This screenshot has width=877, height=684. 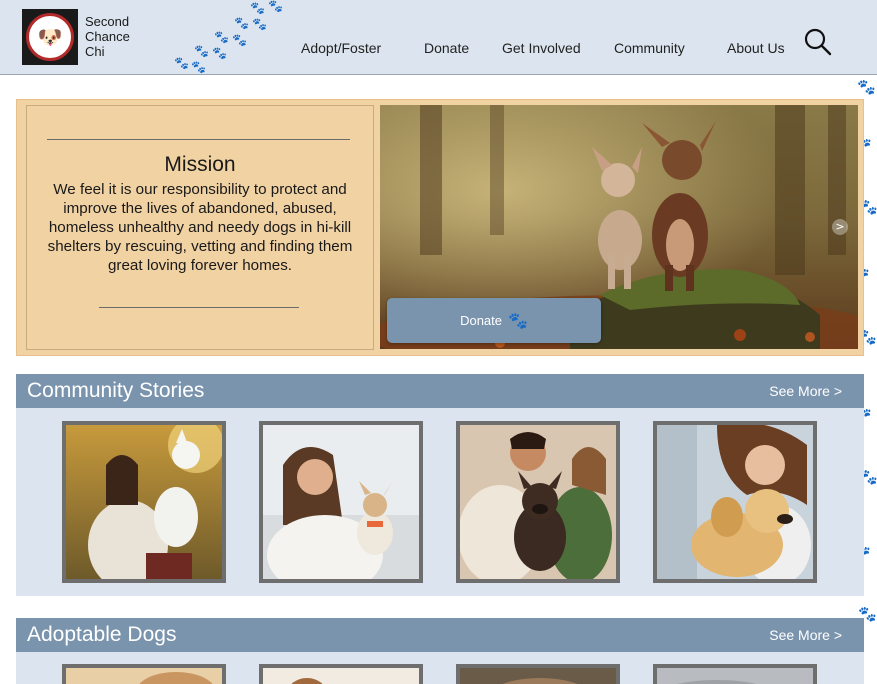 I want to click on brand-name: Second Chance Chi, so click(x=107, y=36).